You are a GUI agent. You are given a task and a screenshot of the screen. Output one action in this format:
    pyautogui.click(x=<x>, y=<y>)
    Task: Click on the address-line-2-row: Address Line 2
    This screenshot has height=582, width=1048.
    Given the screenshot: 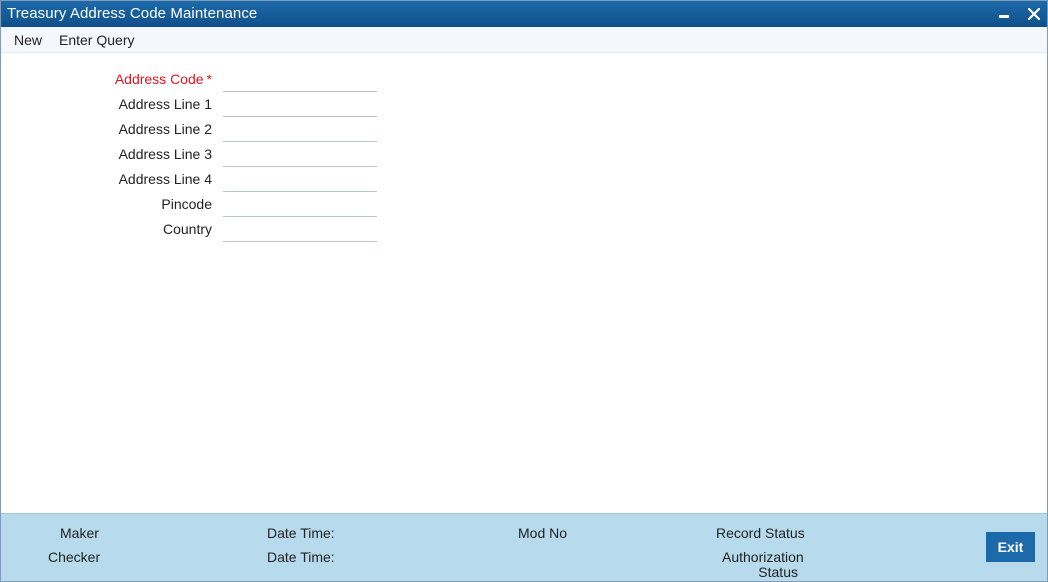 What is the action you would take?
    pyautogui.click(x=201, y=131)
    